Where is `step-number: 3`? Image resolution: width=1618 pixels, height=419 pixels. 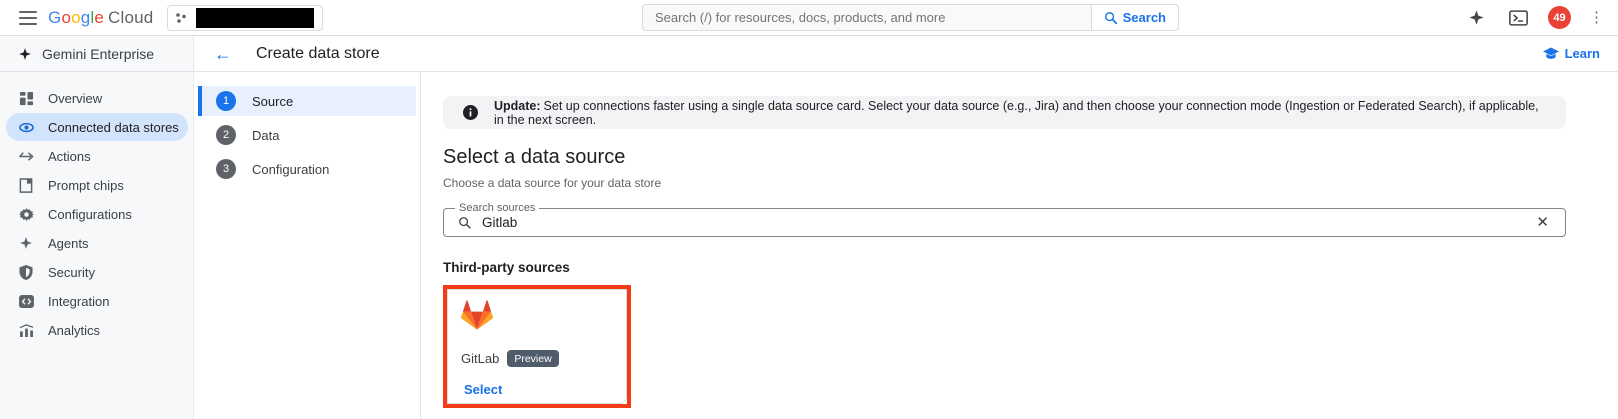 step-number: 3 is located at coordinates (226, 169).